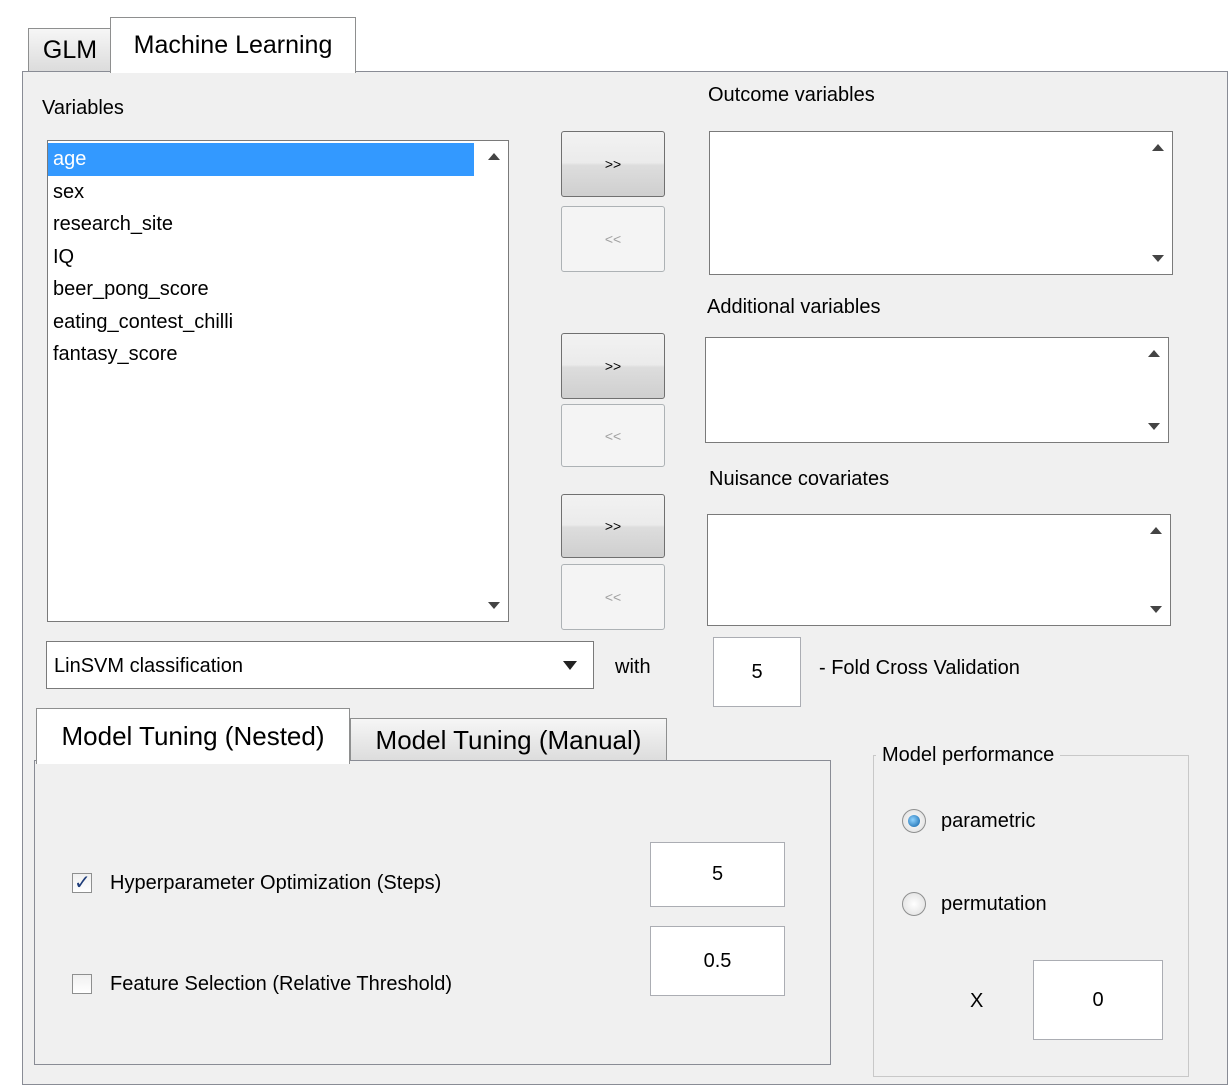  I want to click on feature-selection-checkbox, so click(82, 984).